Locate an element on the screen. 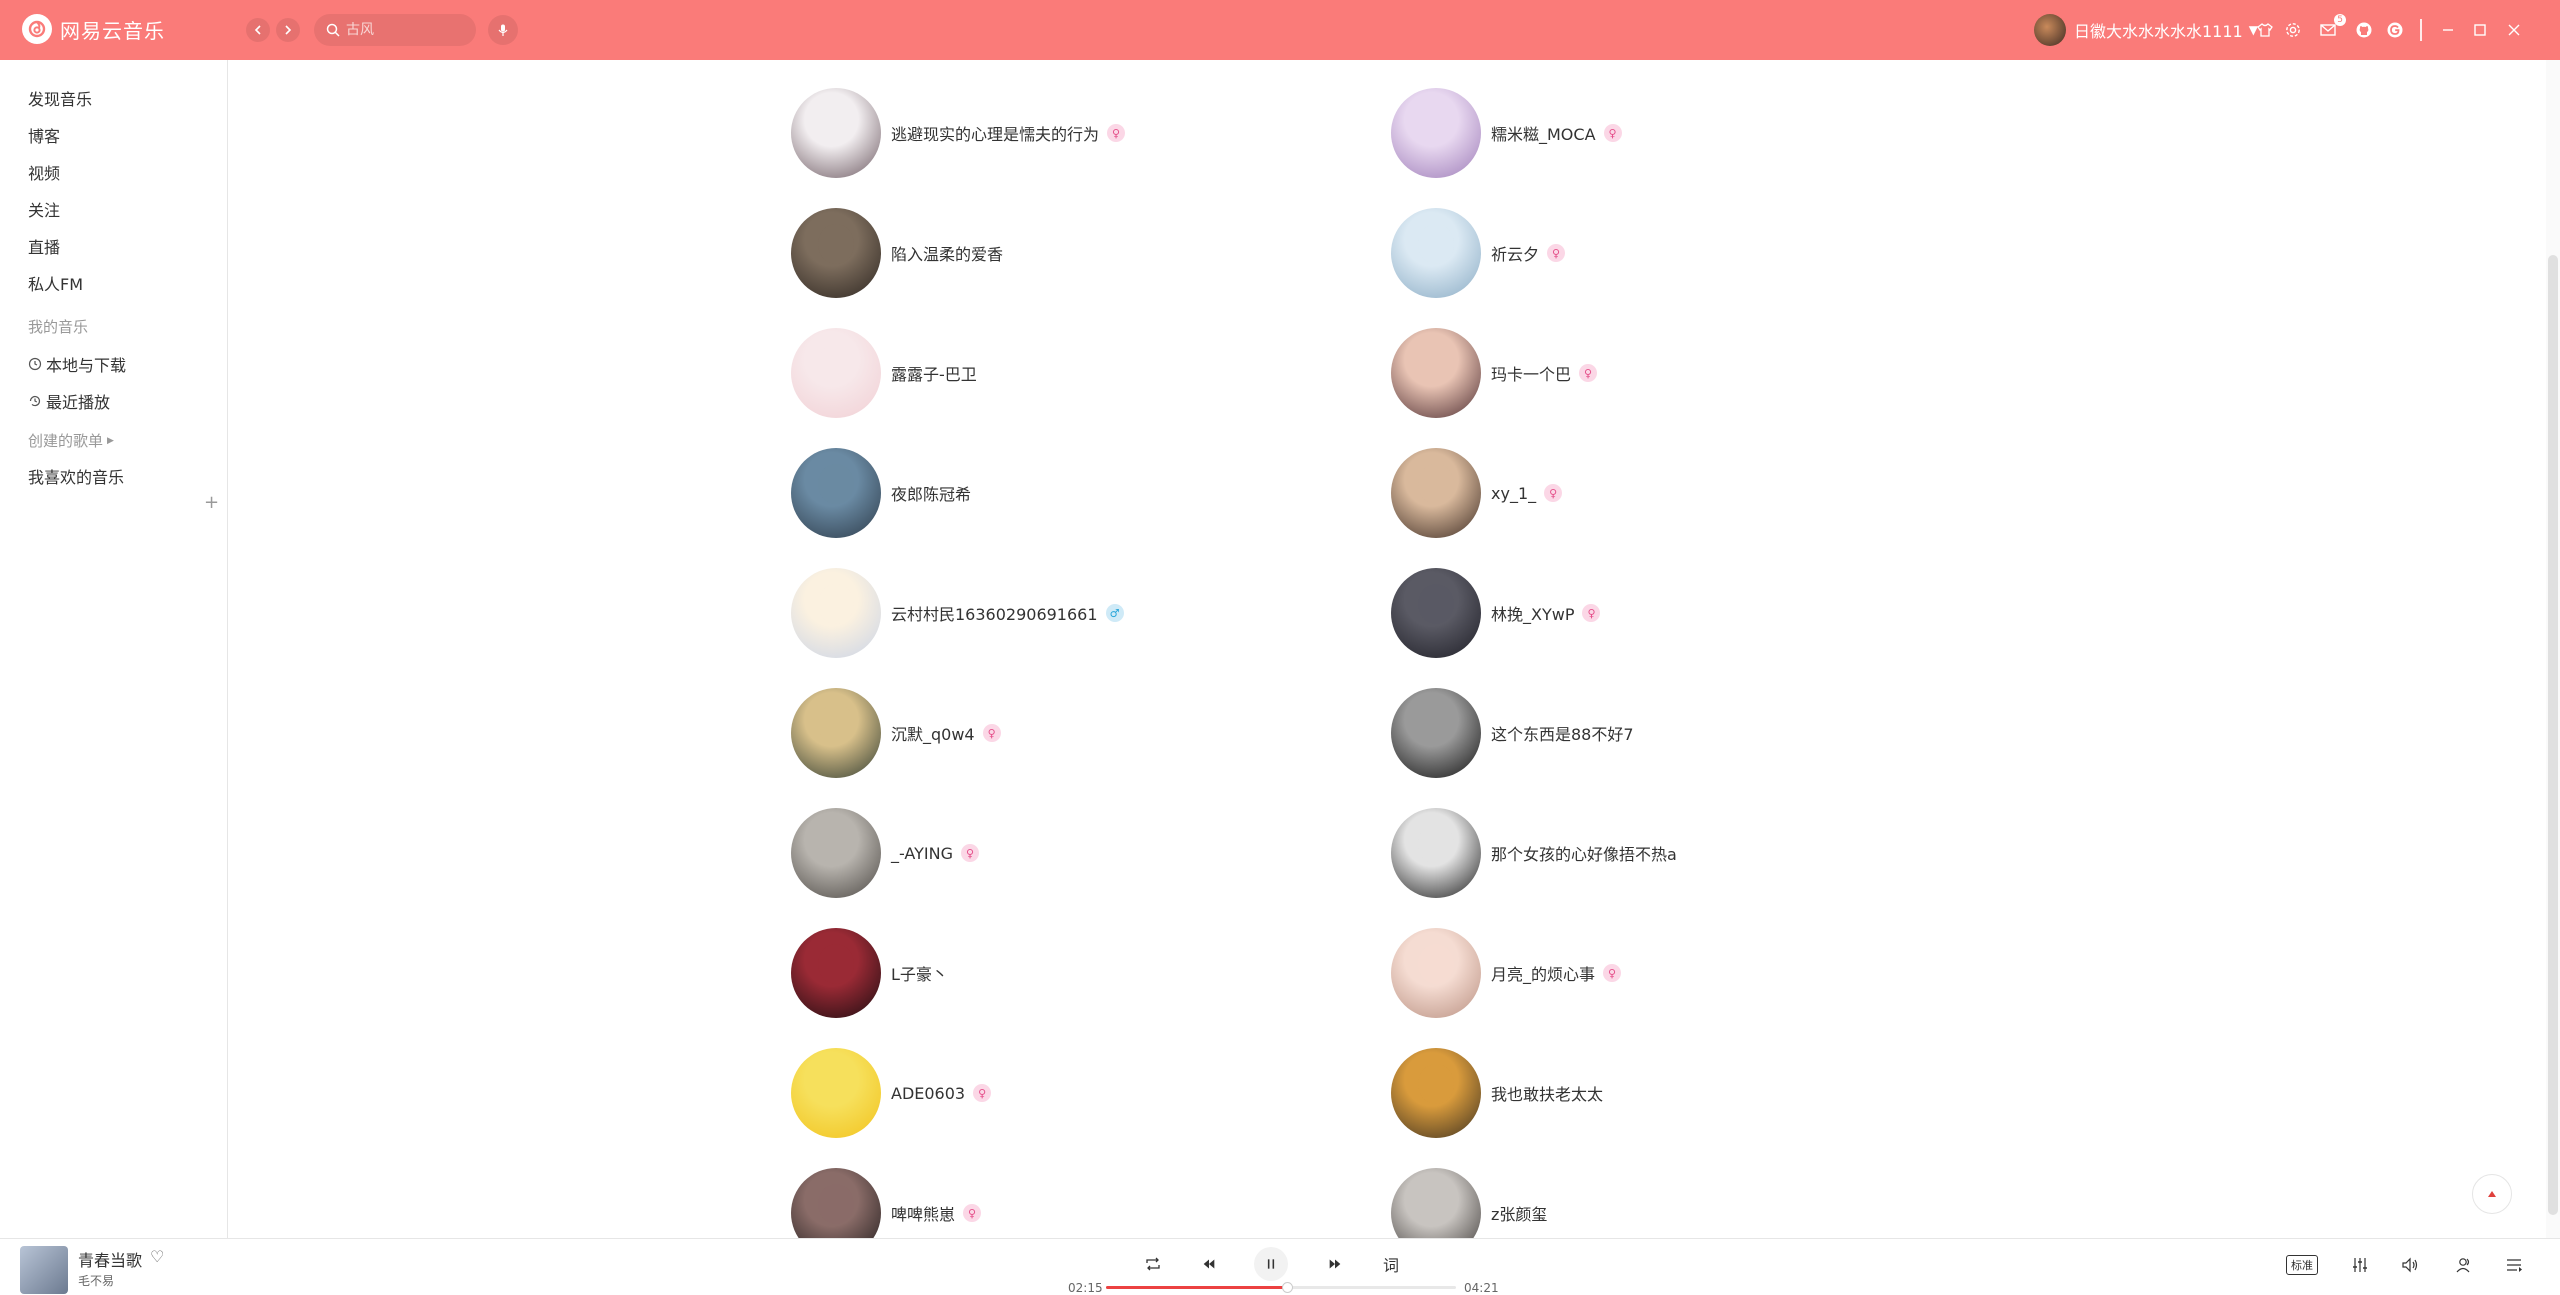  add-playlist-button: + is located at coordinates (211, 502).